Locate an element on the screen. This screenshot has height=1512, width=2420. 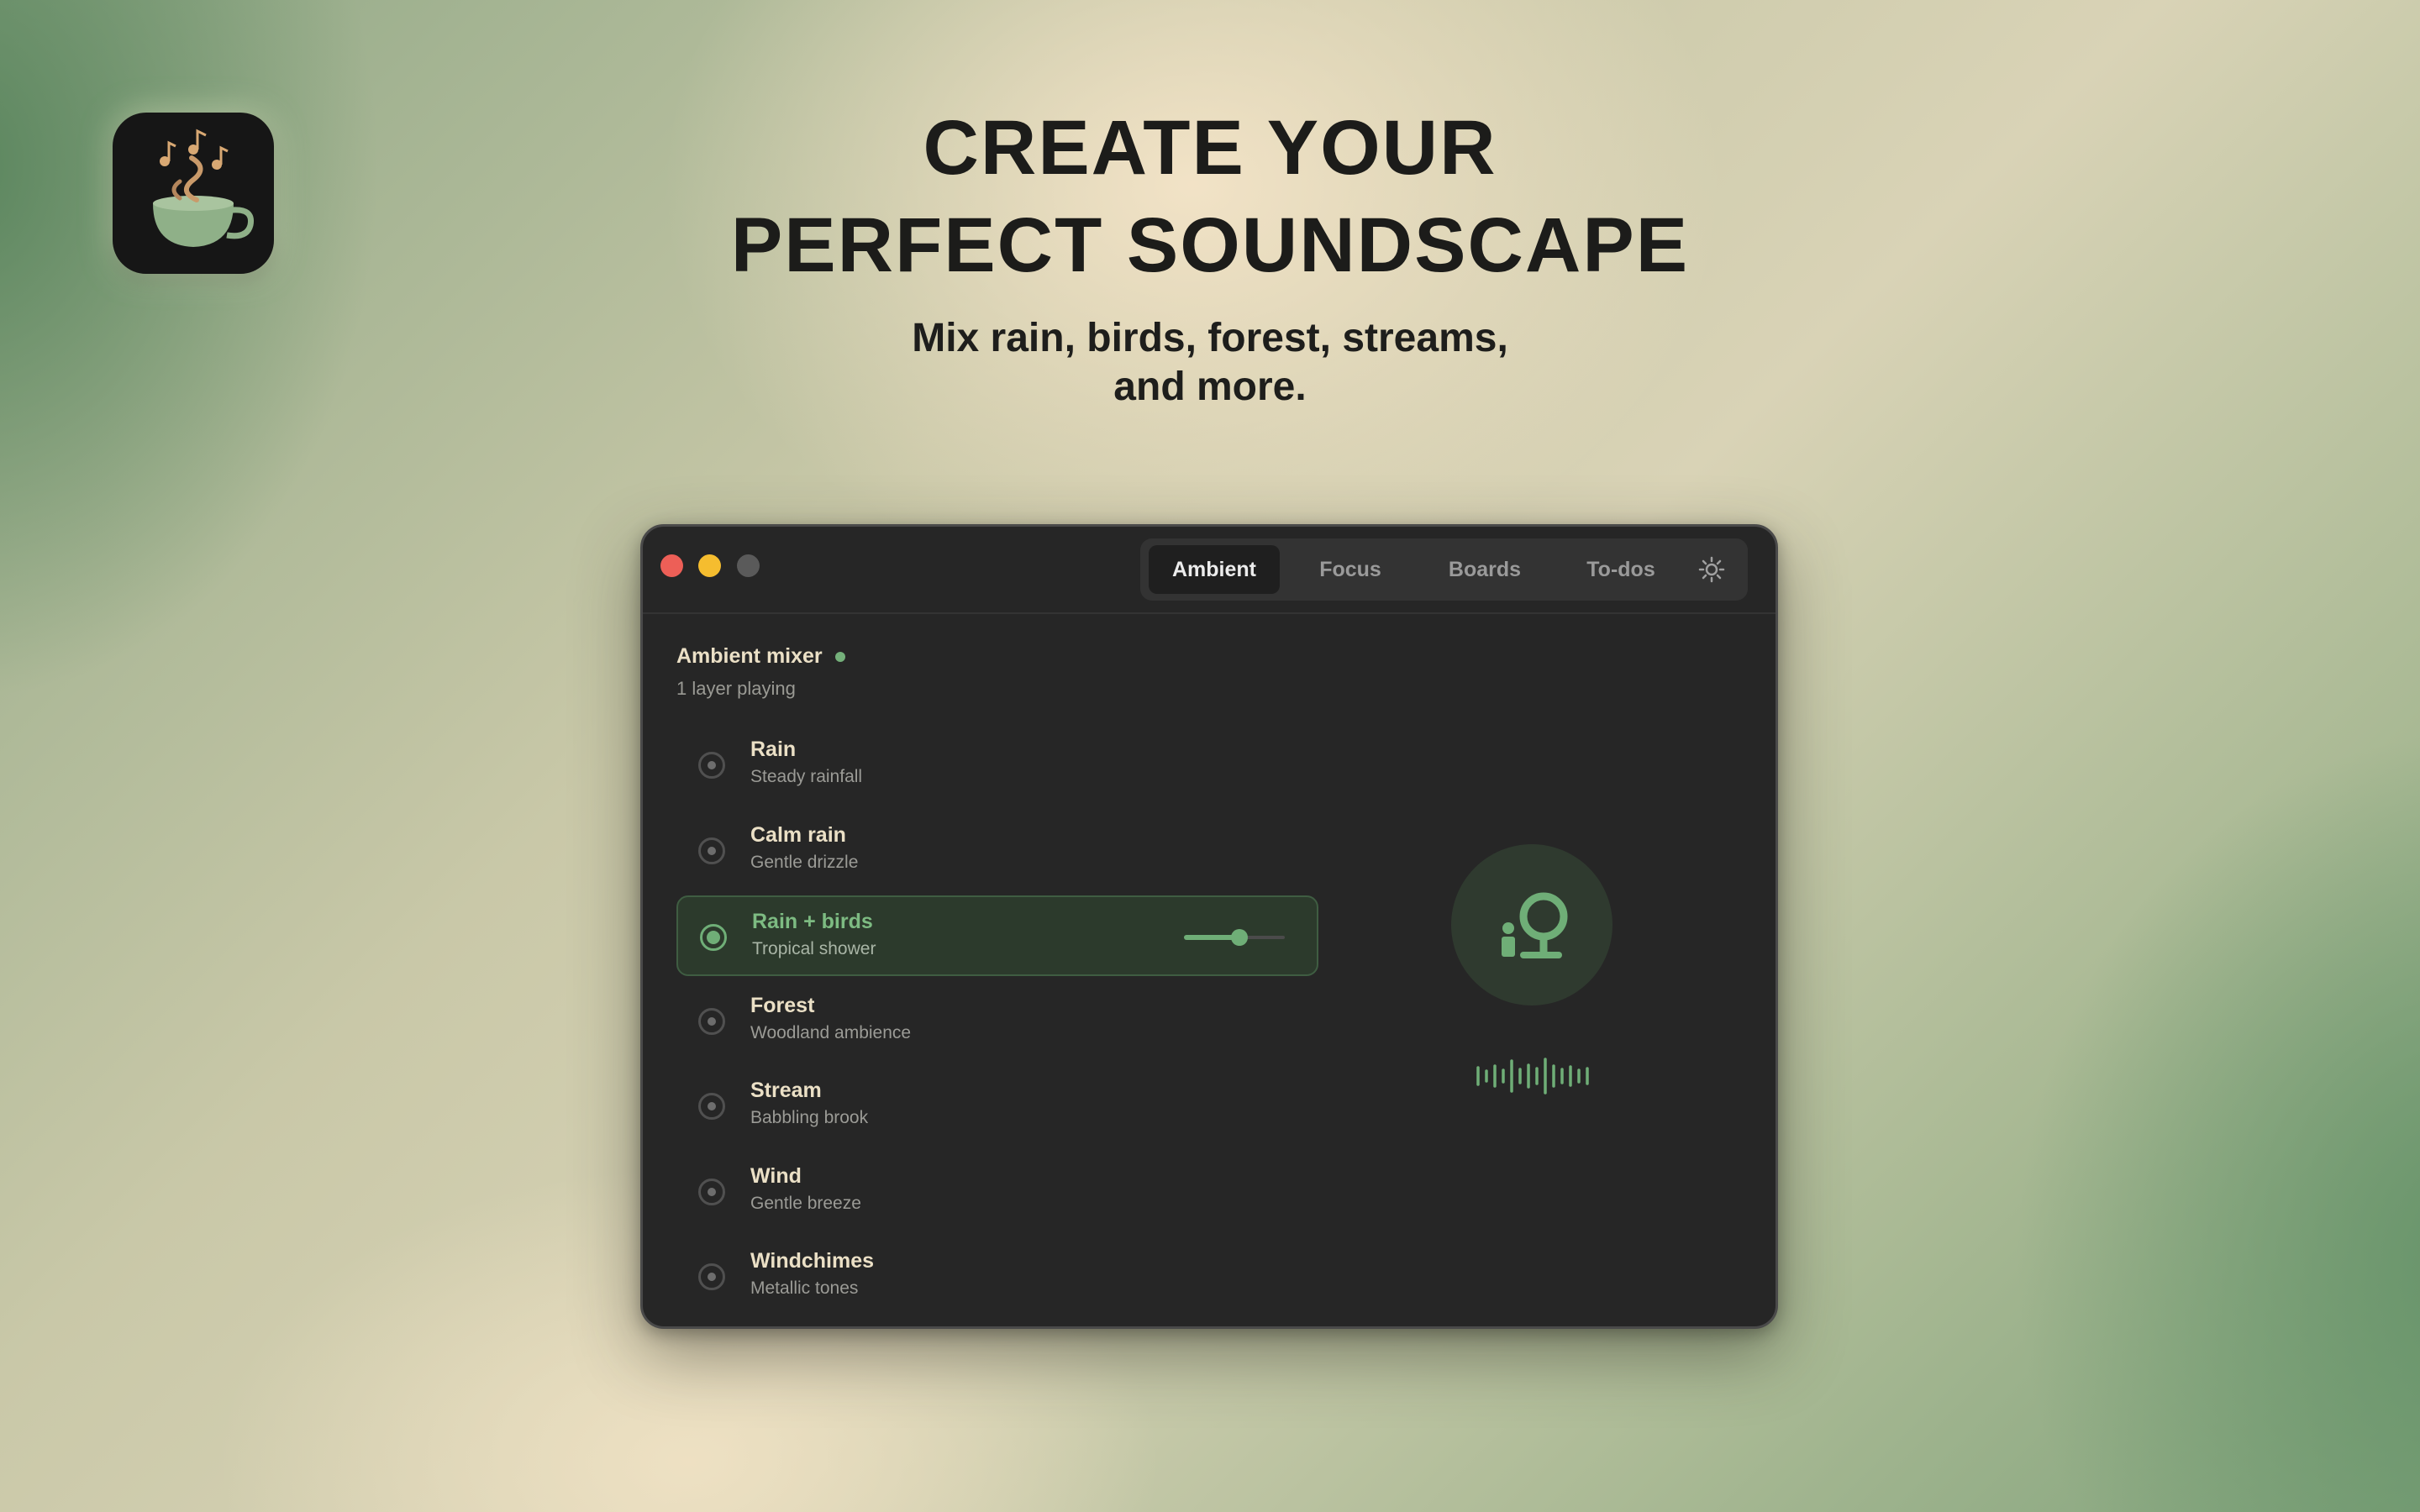
visualizer-badge is located at coordinates (1531, 924).